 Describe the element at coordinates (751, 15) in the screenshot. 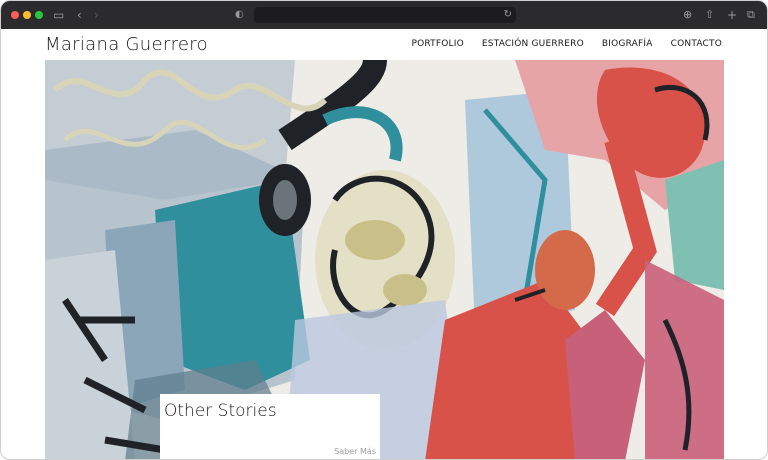

I see `tabs-overview-icon: ⧉` at that location.